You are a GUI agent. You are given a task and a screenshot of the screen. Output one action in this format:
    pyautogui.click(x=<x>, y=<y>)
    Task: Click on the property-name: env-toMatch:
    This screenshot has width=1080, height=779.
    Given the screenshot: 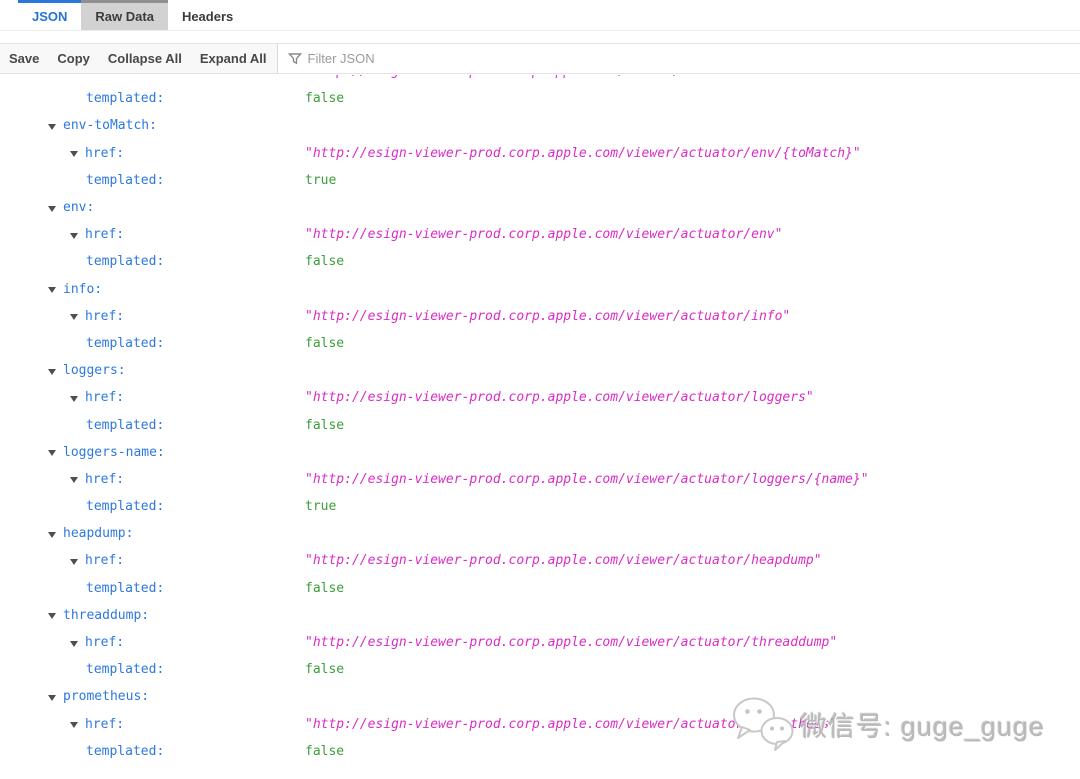 What is the action you would take?
    pyautogui.click(x=110, y=125)
    